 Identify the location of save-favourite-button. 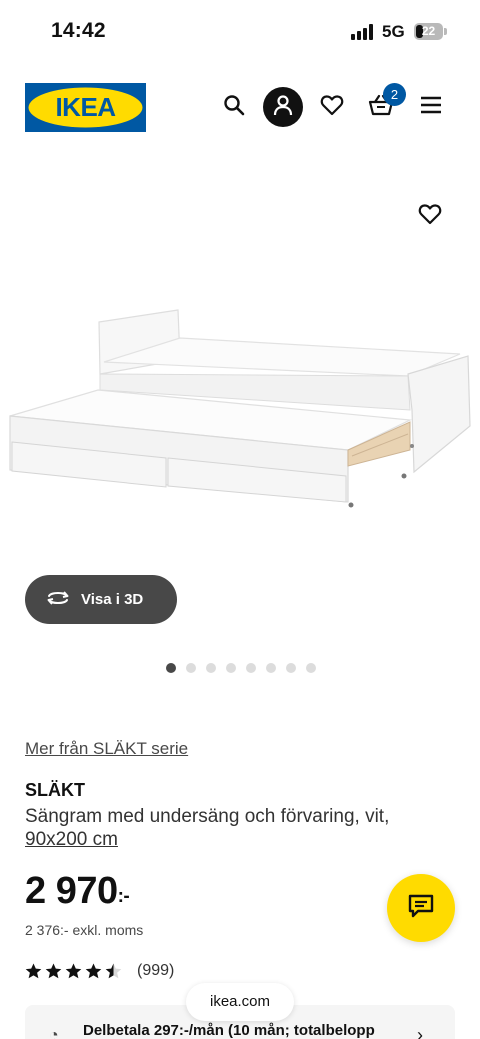
(430, 216).